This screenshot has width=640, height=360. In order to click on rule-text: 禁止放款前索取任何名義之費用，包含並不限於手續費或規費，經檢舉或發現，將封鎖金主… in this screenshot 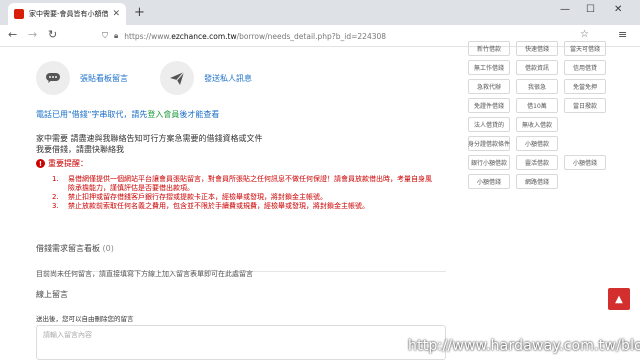, I will do `click(218, 206)`.